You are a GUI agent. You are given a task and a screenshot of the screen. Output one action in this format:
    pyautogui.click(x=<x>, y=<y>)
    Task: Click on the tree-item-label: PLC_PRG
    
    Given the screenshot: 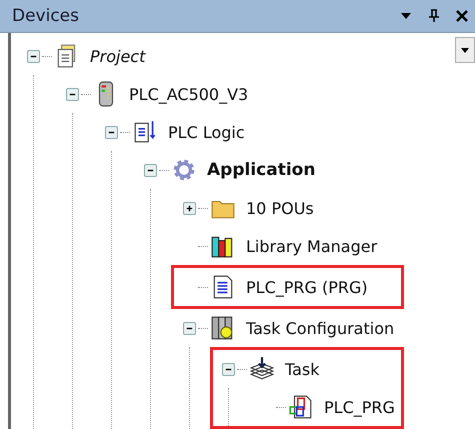 What is the action you would take?
    pyautogui.click(x=359, y=407)
    